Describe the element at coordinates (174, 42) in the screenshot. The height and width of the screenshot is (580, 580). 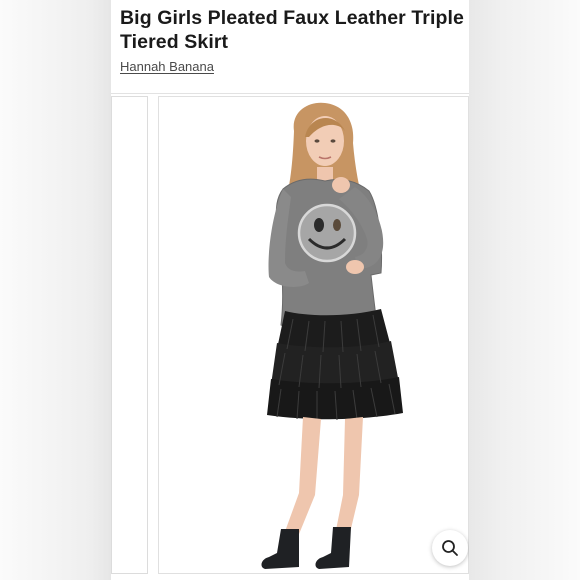
I see `product-title-line-2: Tiered Skirt` at that location.